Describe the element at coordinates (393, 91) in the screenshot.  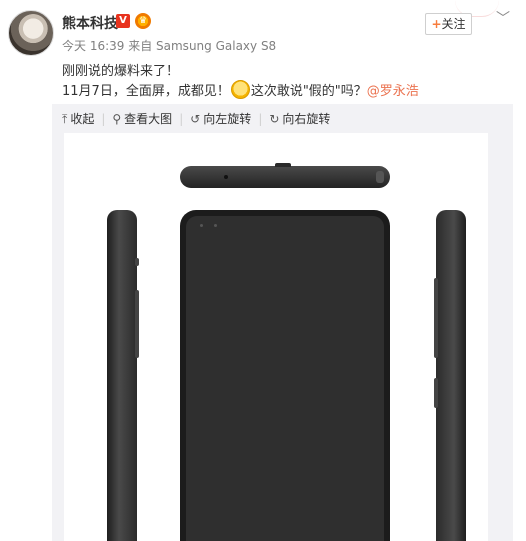
I see `mention-link: @罗永浩` at that location.